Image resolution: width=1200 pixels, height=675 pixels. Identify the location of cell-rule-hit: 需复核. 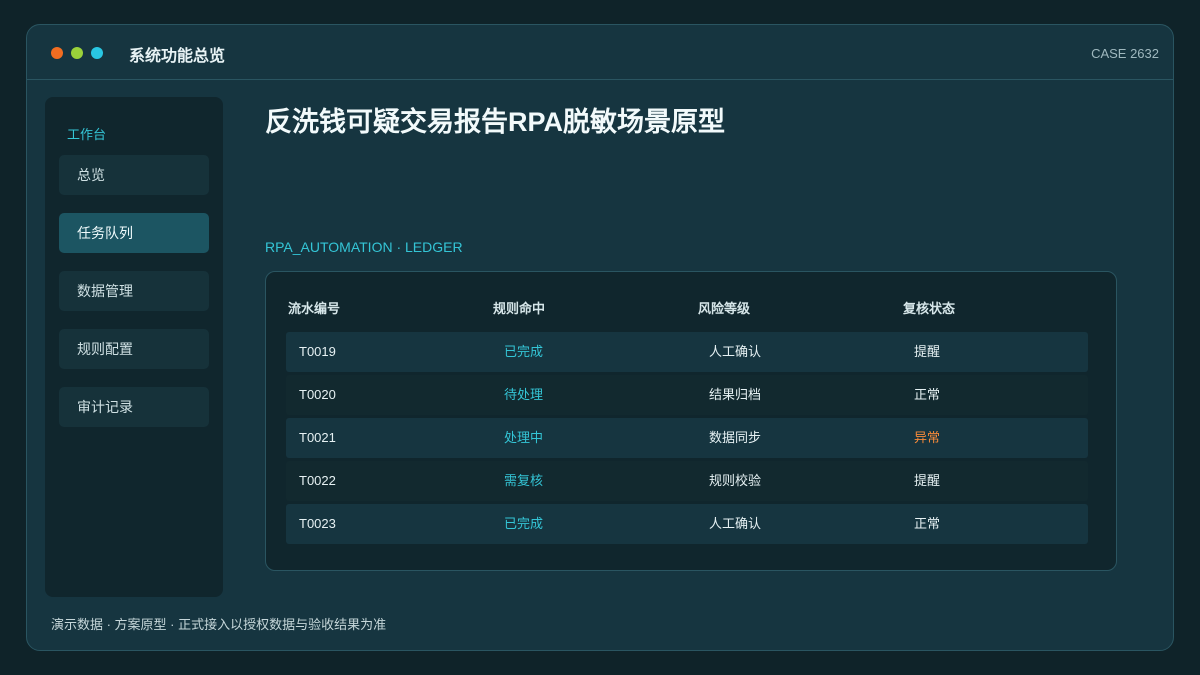
(524, 480).